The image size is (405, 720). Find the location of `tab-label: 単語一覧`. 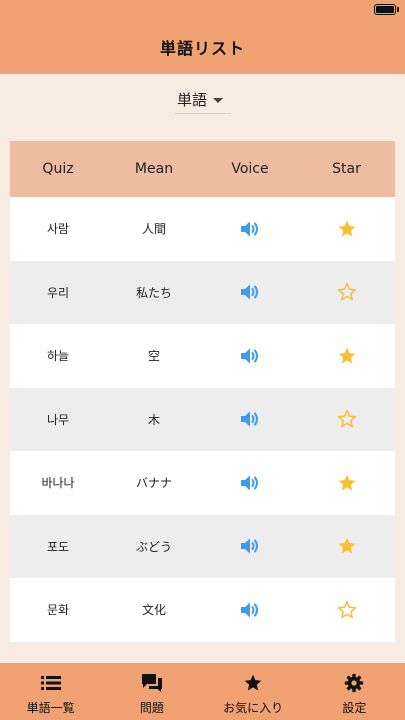

tab-label: 単語一覧 is located at coordinates (50, 708).